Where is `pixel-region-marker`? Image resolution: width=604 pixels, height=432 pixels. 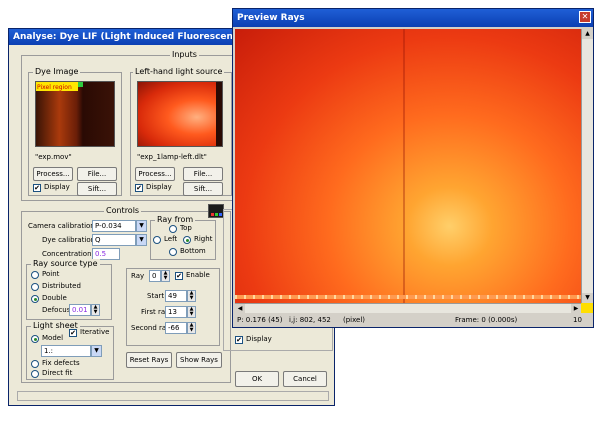 pixel-region-marker is located at coordinates (80, 84).